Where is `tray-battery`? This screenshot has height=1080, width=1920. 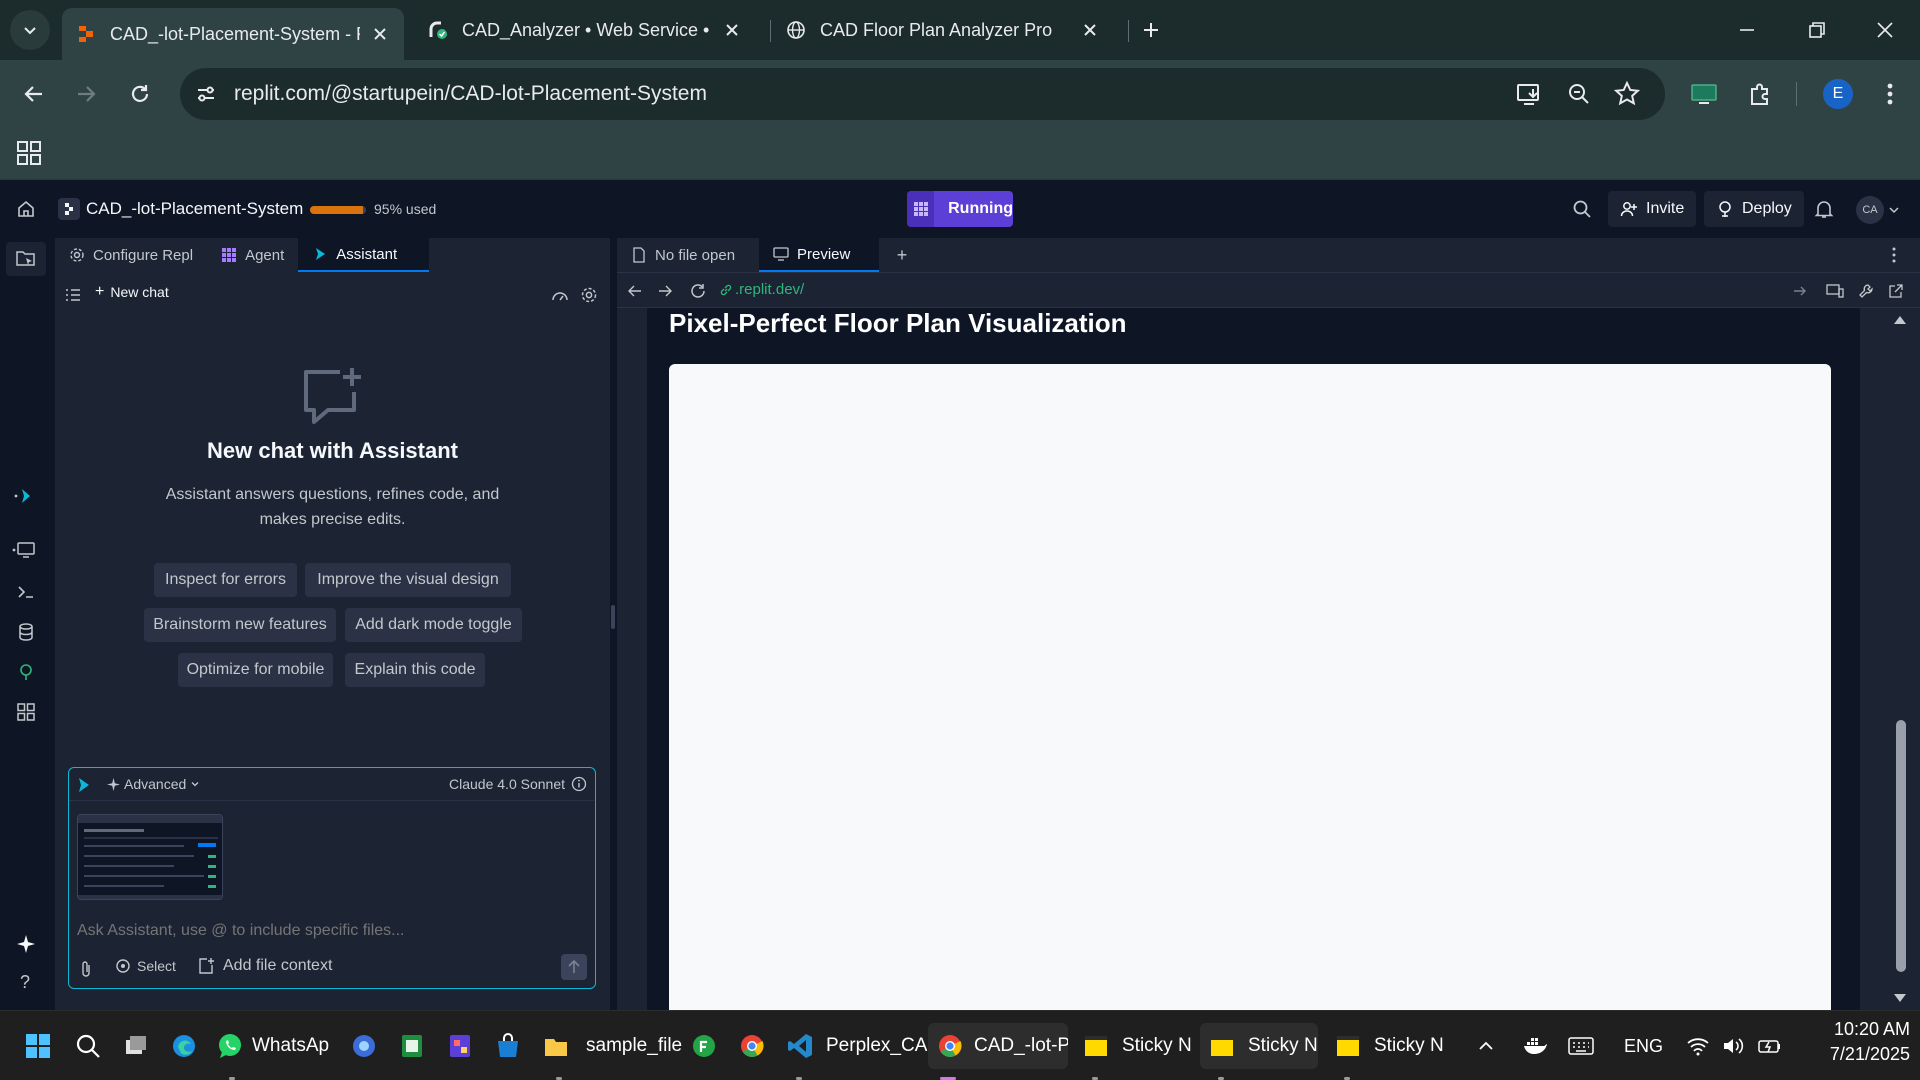
tray-battery is located at coordinates (1770, 1046).